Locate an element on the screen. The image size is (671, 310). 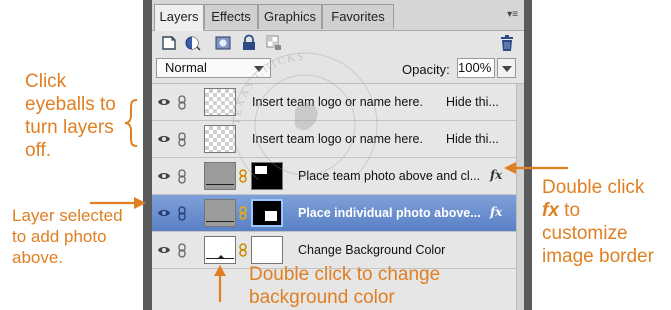
annotation-fx-word: fx is located at coordinates (550, 210).